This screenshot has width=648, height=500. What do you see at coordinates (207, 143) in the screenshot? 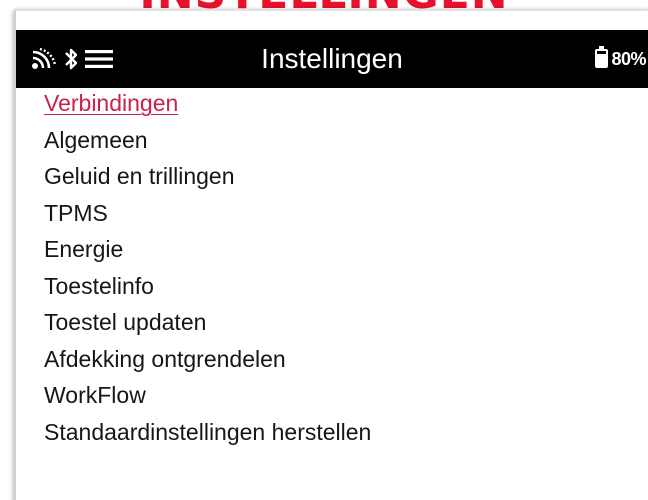
I see `menu-item-algemeen: Algemeen` at bounding box center [207, 143].